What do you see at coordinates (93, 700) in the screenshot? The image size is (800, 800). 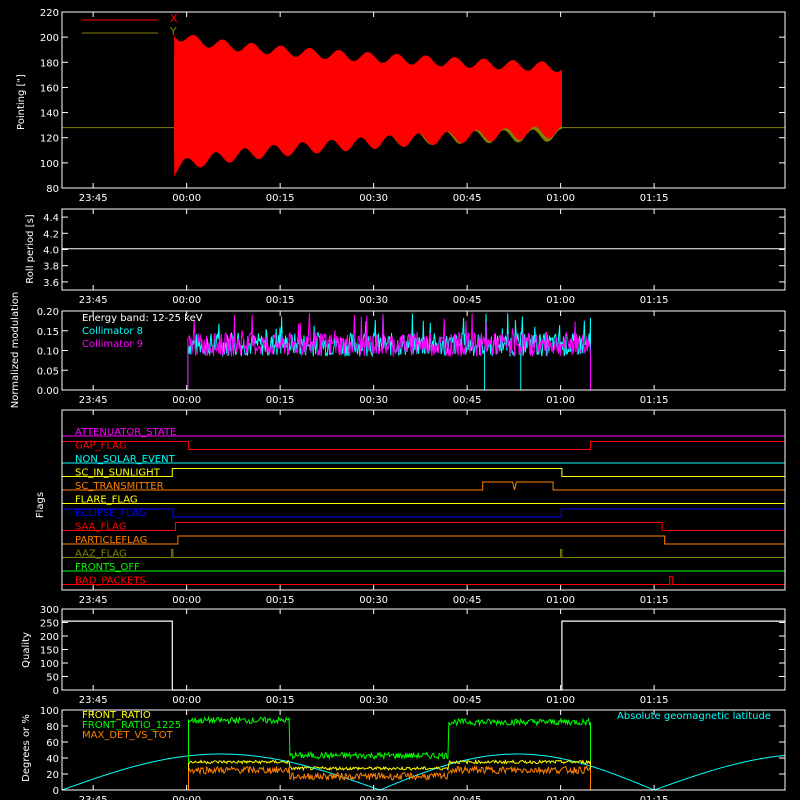 I see `quality-xtick-label: 23:45` at bounding box center [93, 700].